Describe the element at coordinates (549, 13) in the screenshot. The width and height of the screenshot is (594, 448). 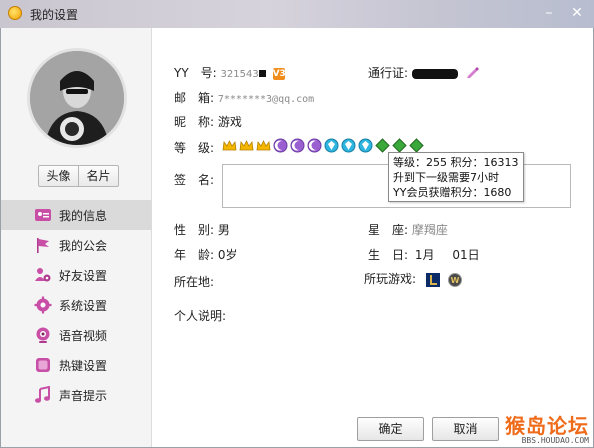
I see `minimize-button: –` at that location.